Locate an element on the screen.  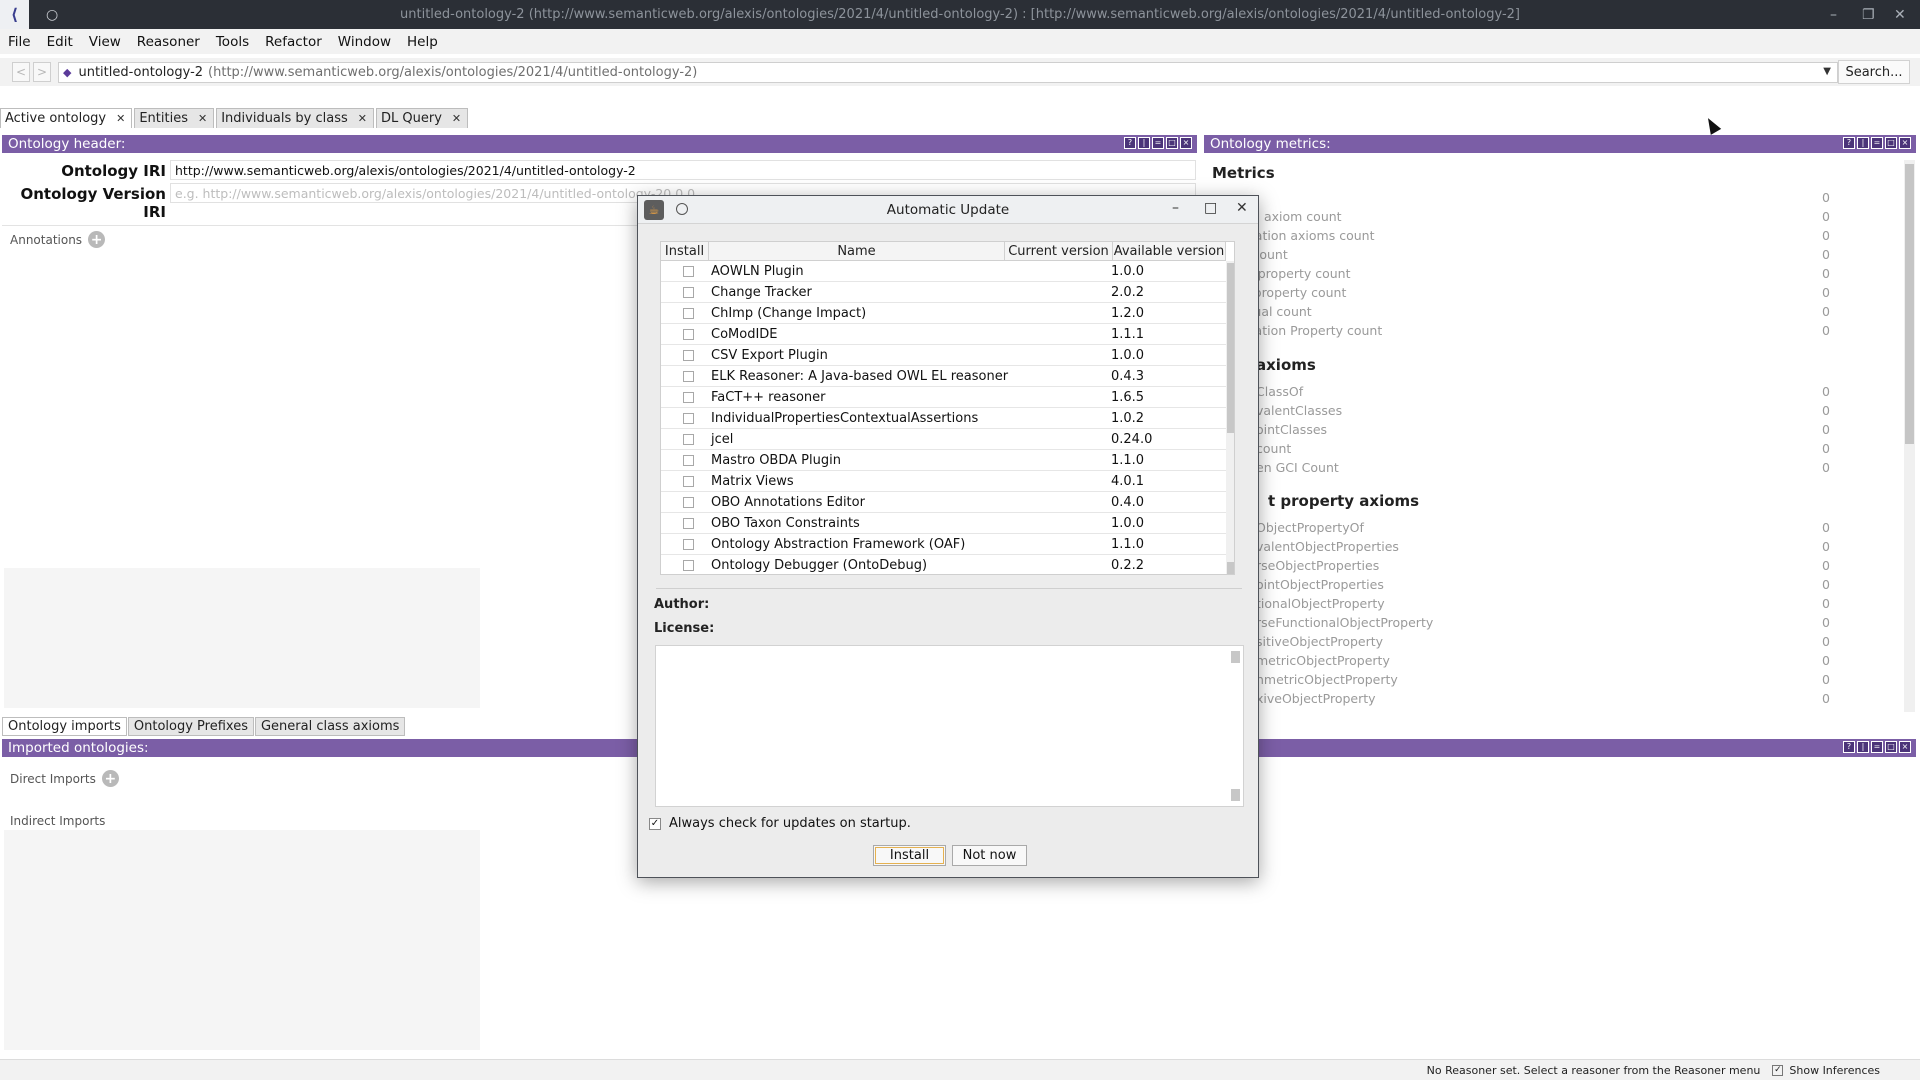
metrics-scrollbar is located at coordinates (1909, 436).